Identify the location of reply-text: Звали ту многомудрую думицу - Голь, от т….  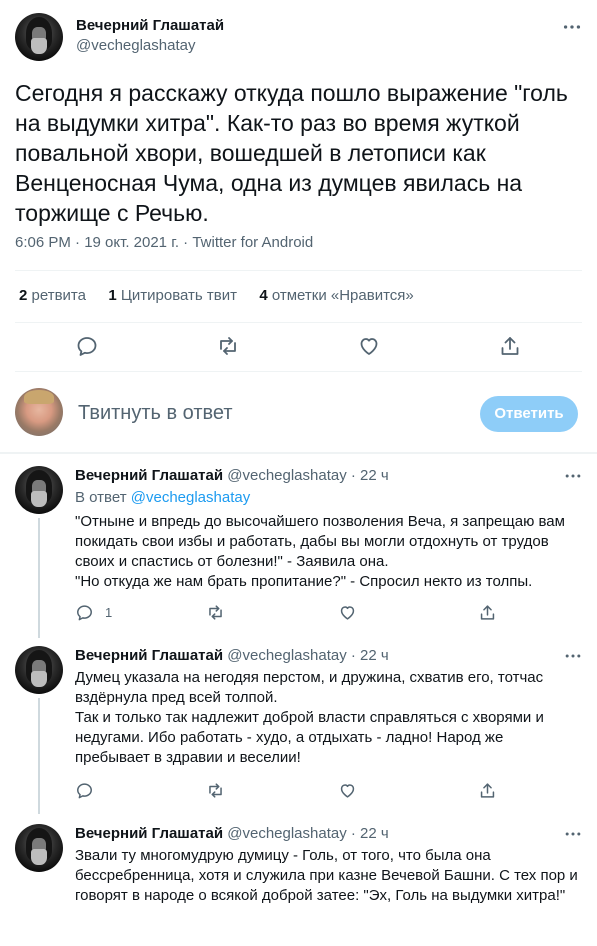
(326, 875).